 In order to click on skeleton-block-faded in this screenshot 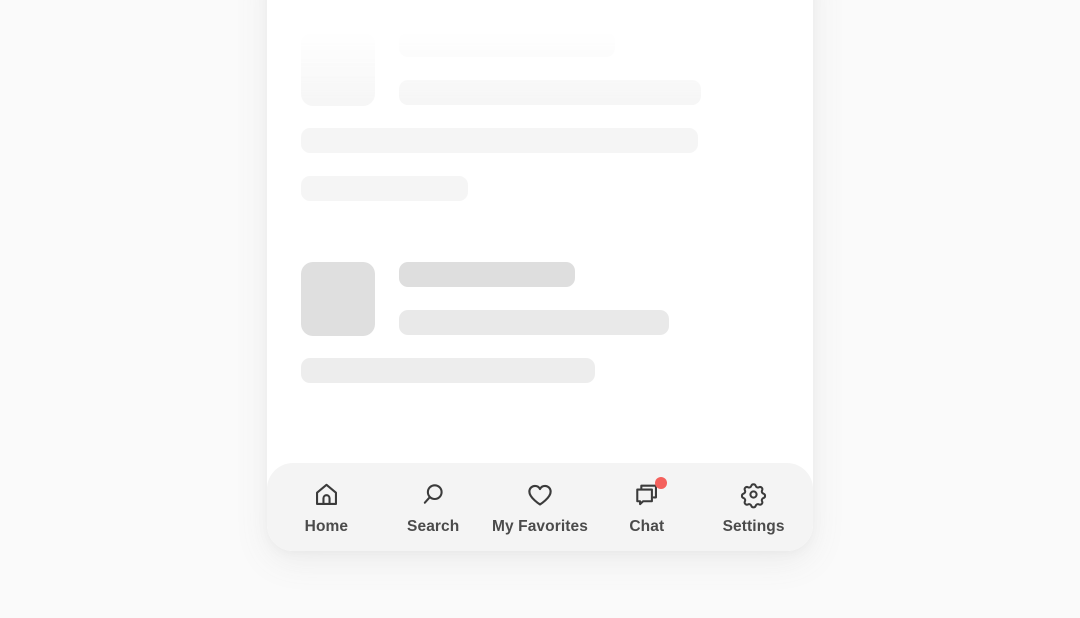, I will do `click(546, 116)`.